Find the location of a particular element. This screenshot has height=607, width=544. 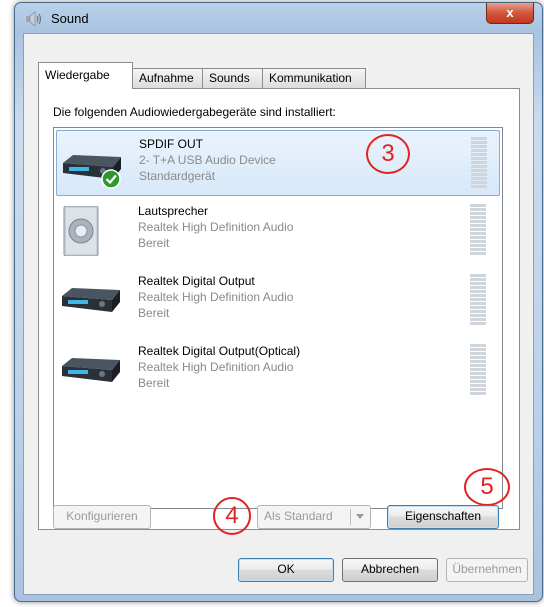

tab-kommunikation: Kommunikation is located at coordinates (314, 78).